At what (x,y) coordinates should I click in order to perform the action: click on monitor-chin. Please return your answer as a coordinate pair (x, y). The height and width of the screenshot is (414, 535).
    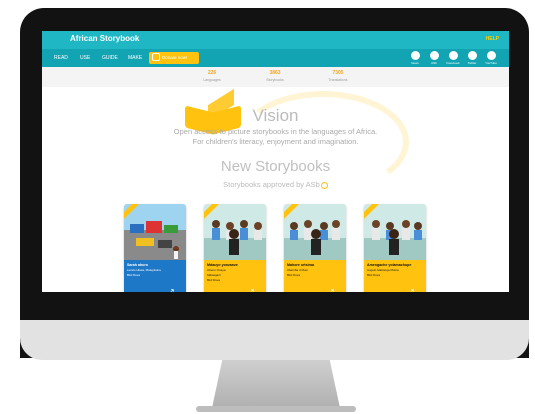
    Looking at the image, I should click on (274, 340).